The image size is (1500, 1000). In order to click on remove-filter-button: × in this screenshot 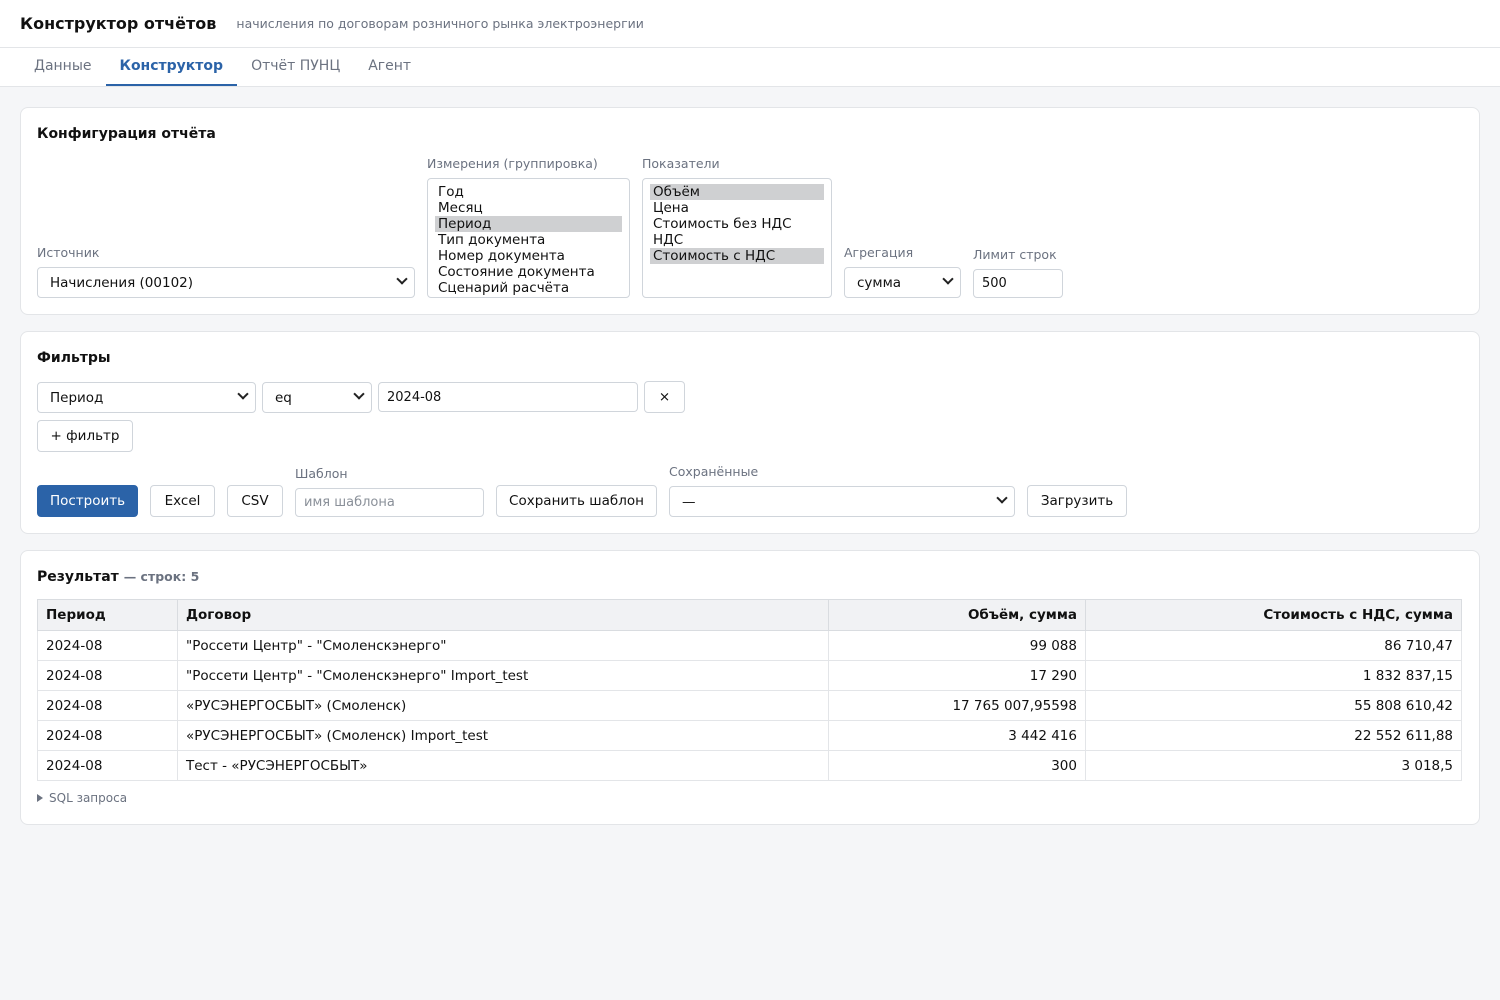, I will do `click(664, 397)`.